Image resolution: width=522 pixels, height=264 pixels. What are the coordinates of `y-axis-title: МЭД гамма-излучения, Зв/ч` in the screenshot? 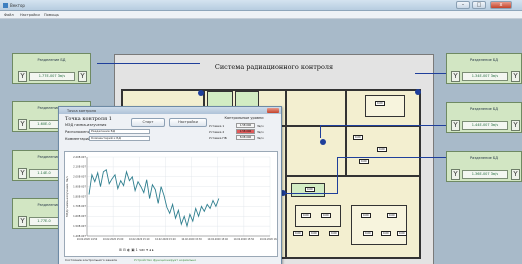 It's located at (67, 196).